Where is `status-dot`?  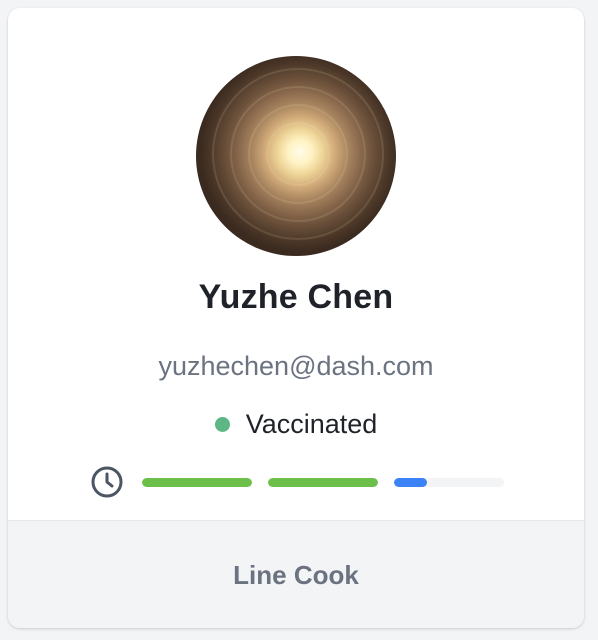 status-dot is located at coordinates (222, 424).